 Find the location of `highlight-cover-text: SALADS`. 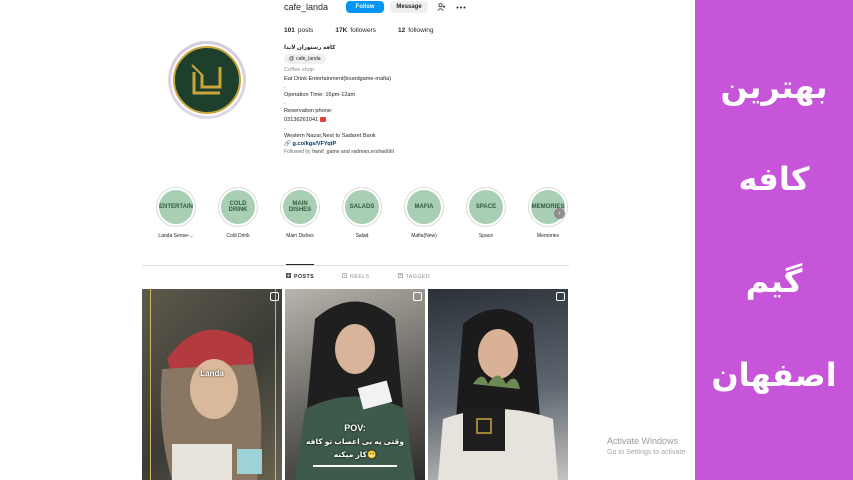

highlight-cover-text: SALADS is located at coordinates (362, 207).